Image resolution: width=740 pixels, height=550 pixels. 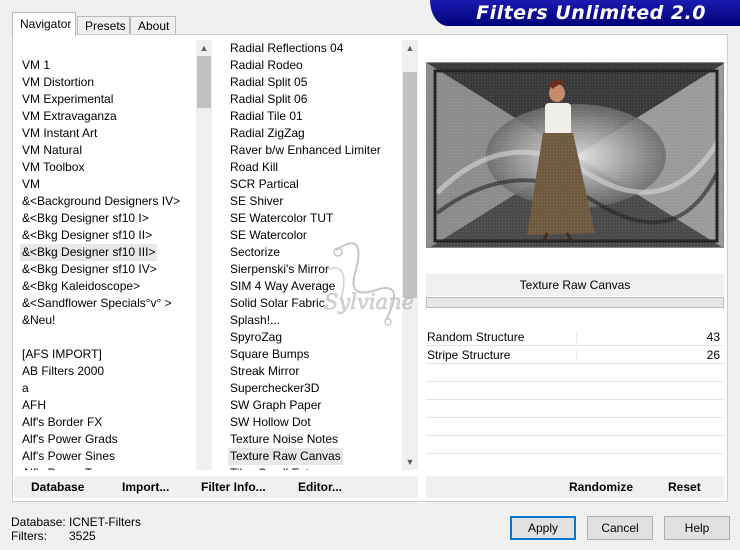 I want to click on param-toolbar: Randomize Reset, so click(x=575, y=487).